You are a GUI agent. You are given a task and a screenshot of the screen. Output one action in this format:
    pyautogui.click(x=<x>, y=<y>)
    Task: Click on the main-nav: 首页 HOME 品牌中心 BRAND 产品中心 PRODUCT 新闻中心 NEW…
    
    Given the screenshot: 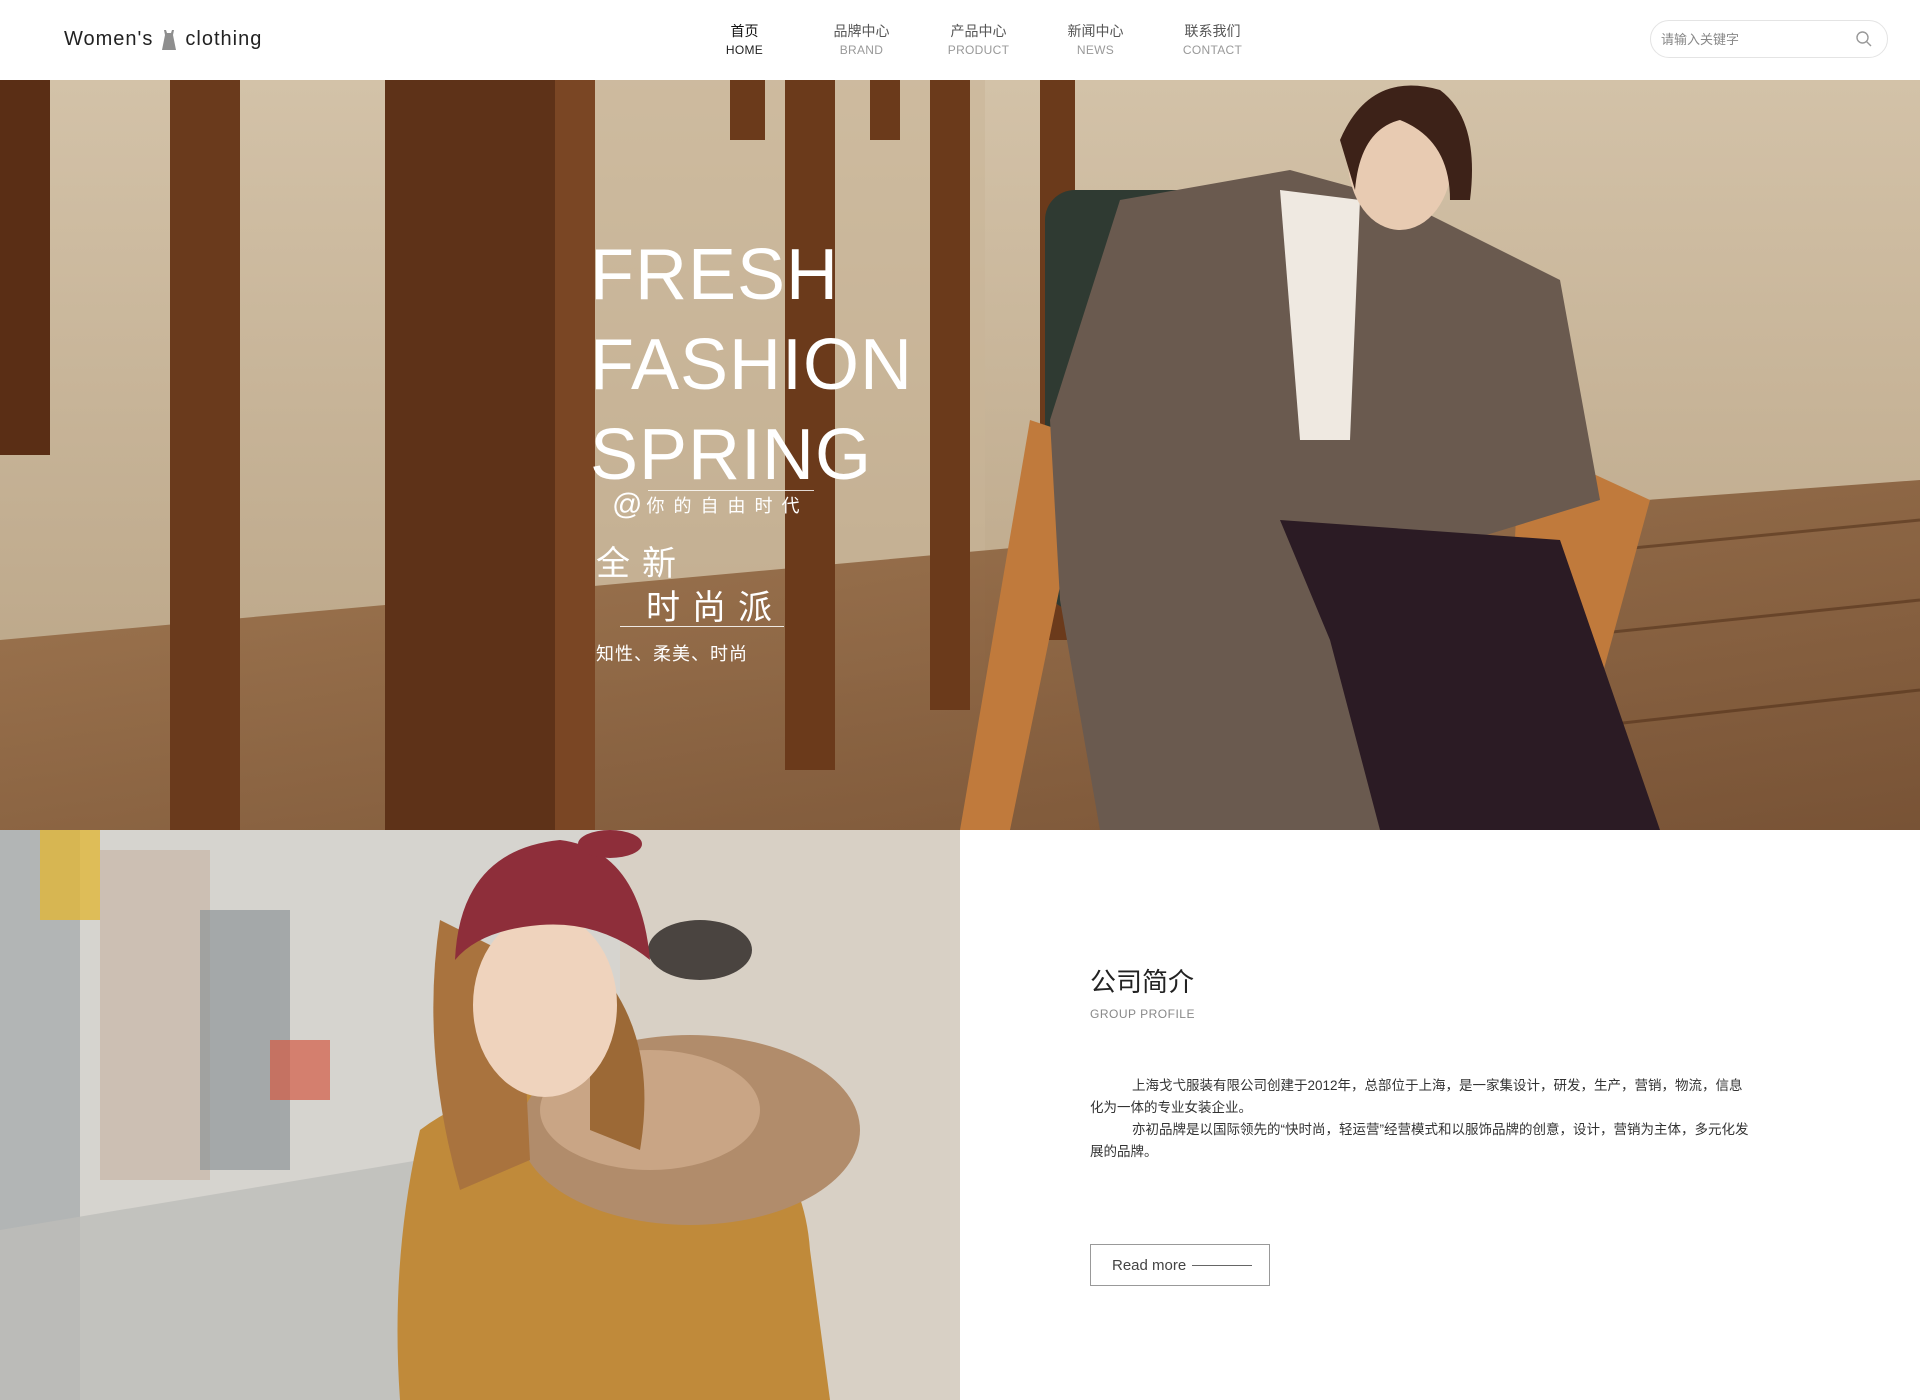 What is the action you would take?
    pyautogui.click(x=978, y=40)
    